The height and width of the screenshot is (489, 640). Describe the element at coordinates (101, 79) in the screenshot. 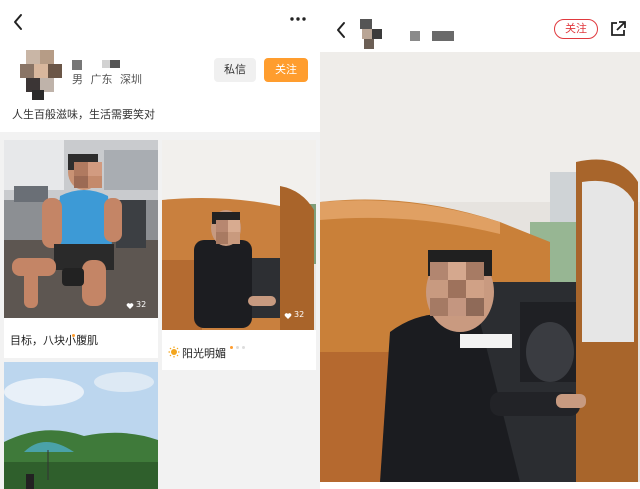

I see `location-province: 广东` at that location.